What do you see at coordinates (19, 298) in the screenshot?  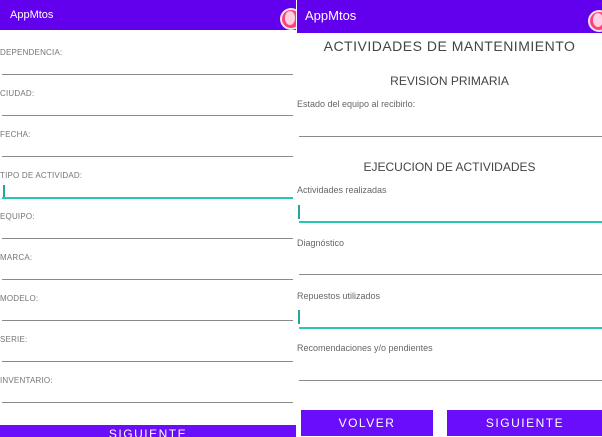 I see `modelo-label: MODELO:` at bounding box center [19, 298].